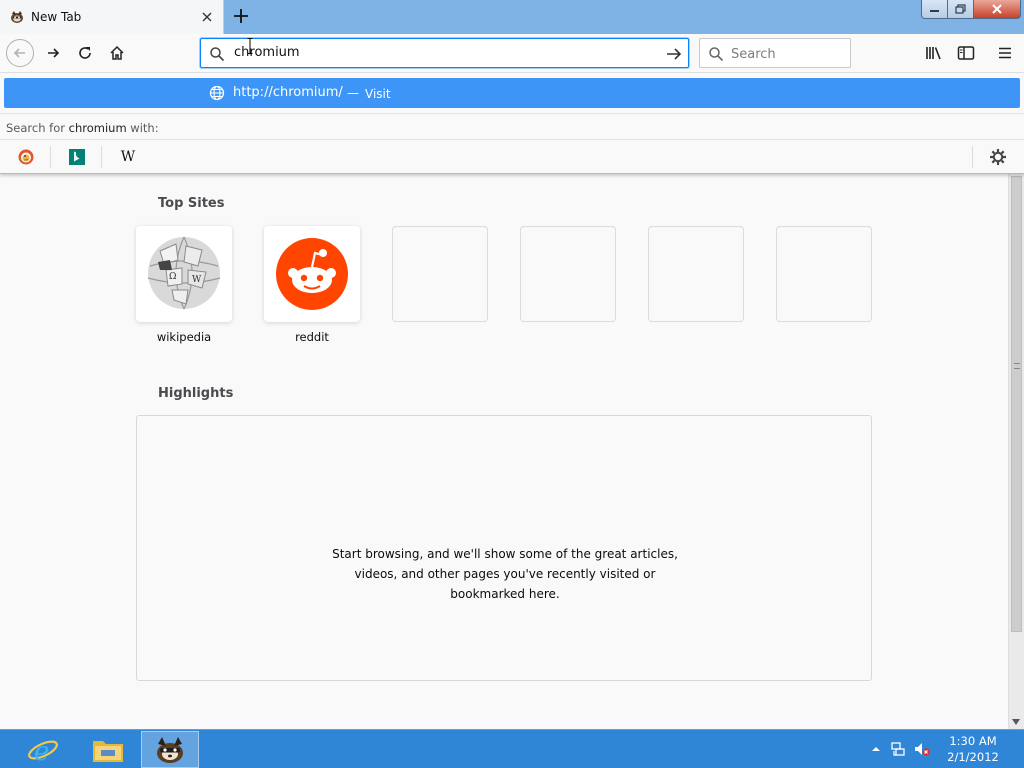 This screenshot has height=768, width=1024. I want to click on top-site-wikipedia: Ω W, so click(184, 274).